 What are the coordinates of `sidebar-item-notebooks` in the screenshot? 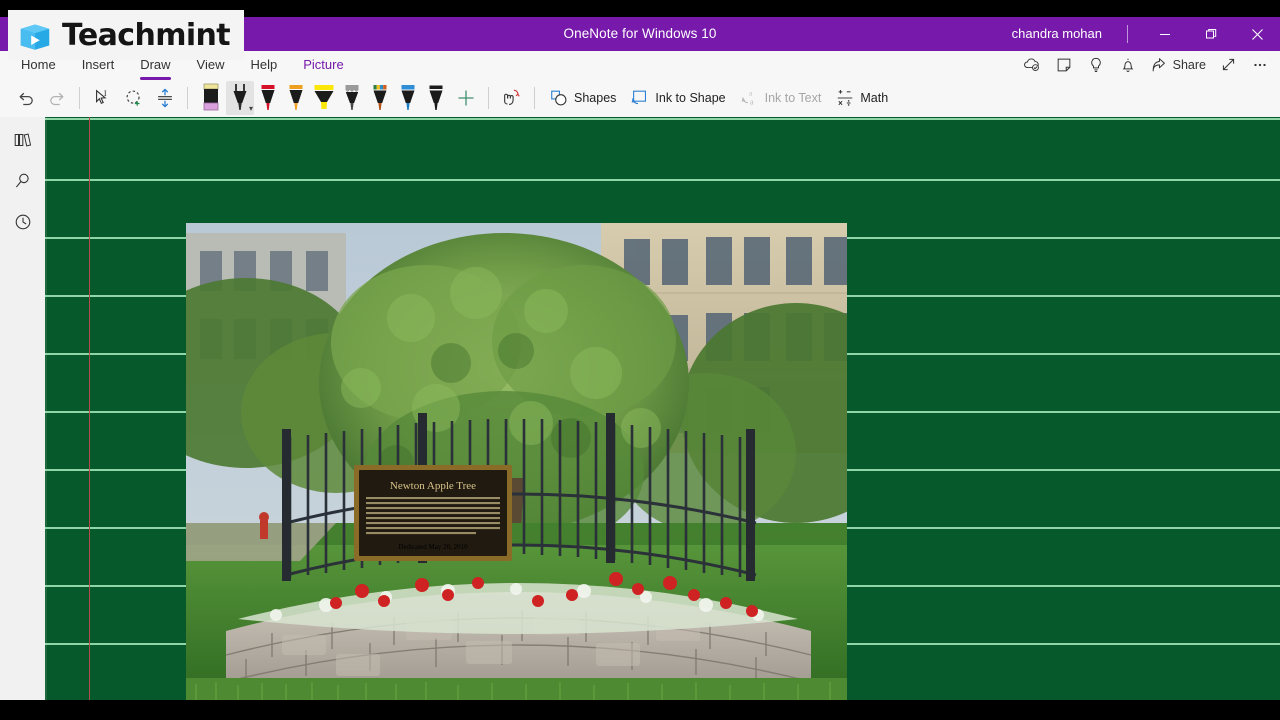 It's located at (22, 139).